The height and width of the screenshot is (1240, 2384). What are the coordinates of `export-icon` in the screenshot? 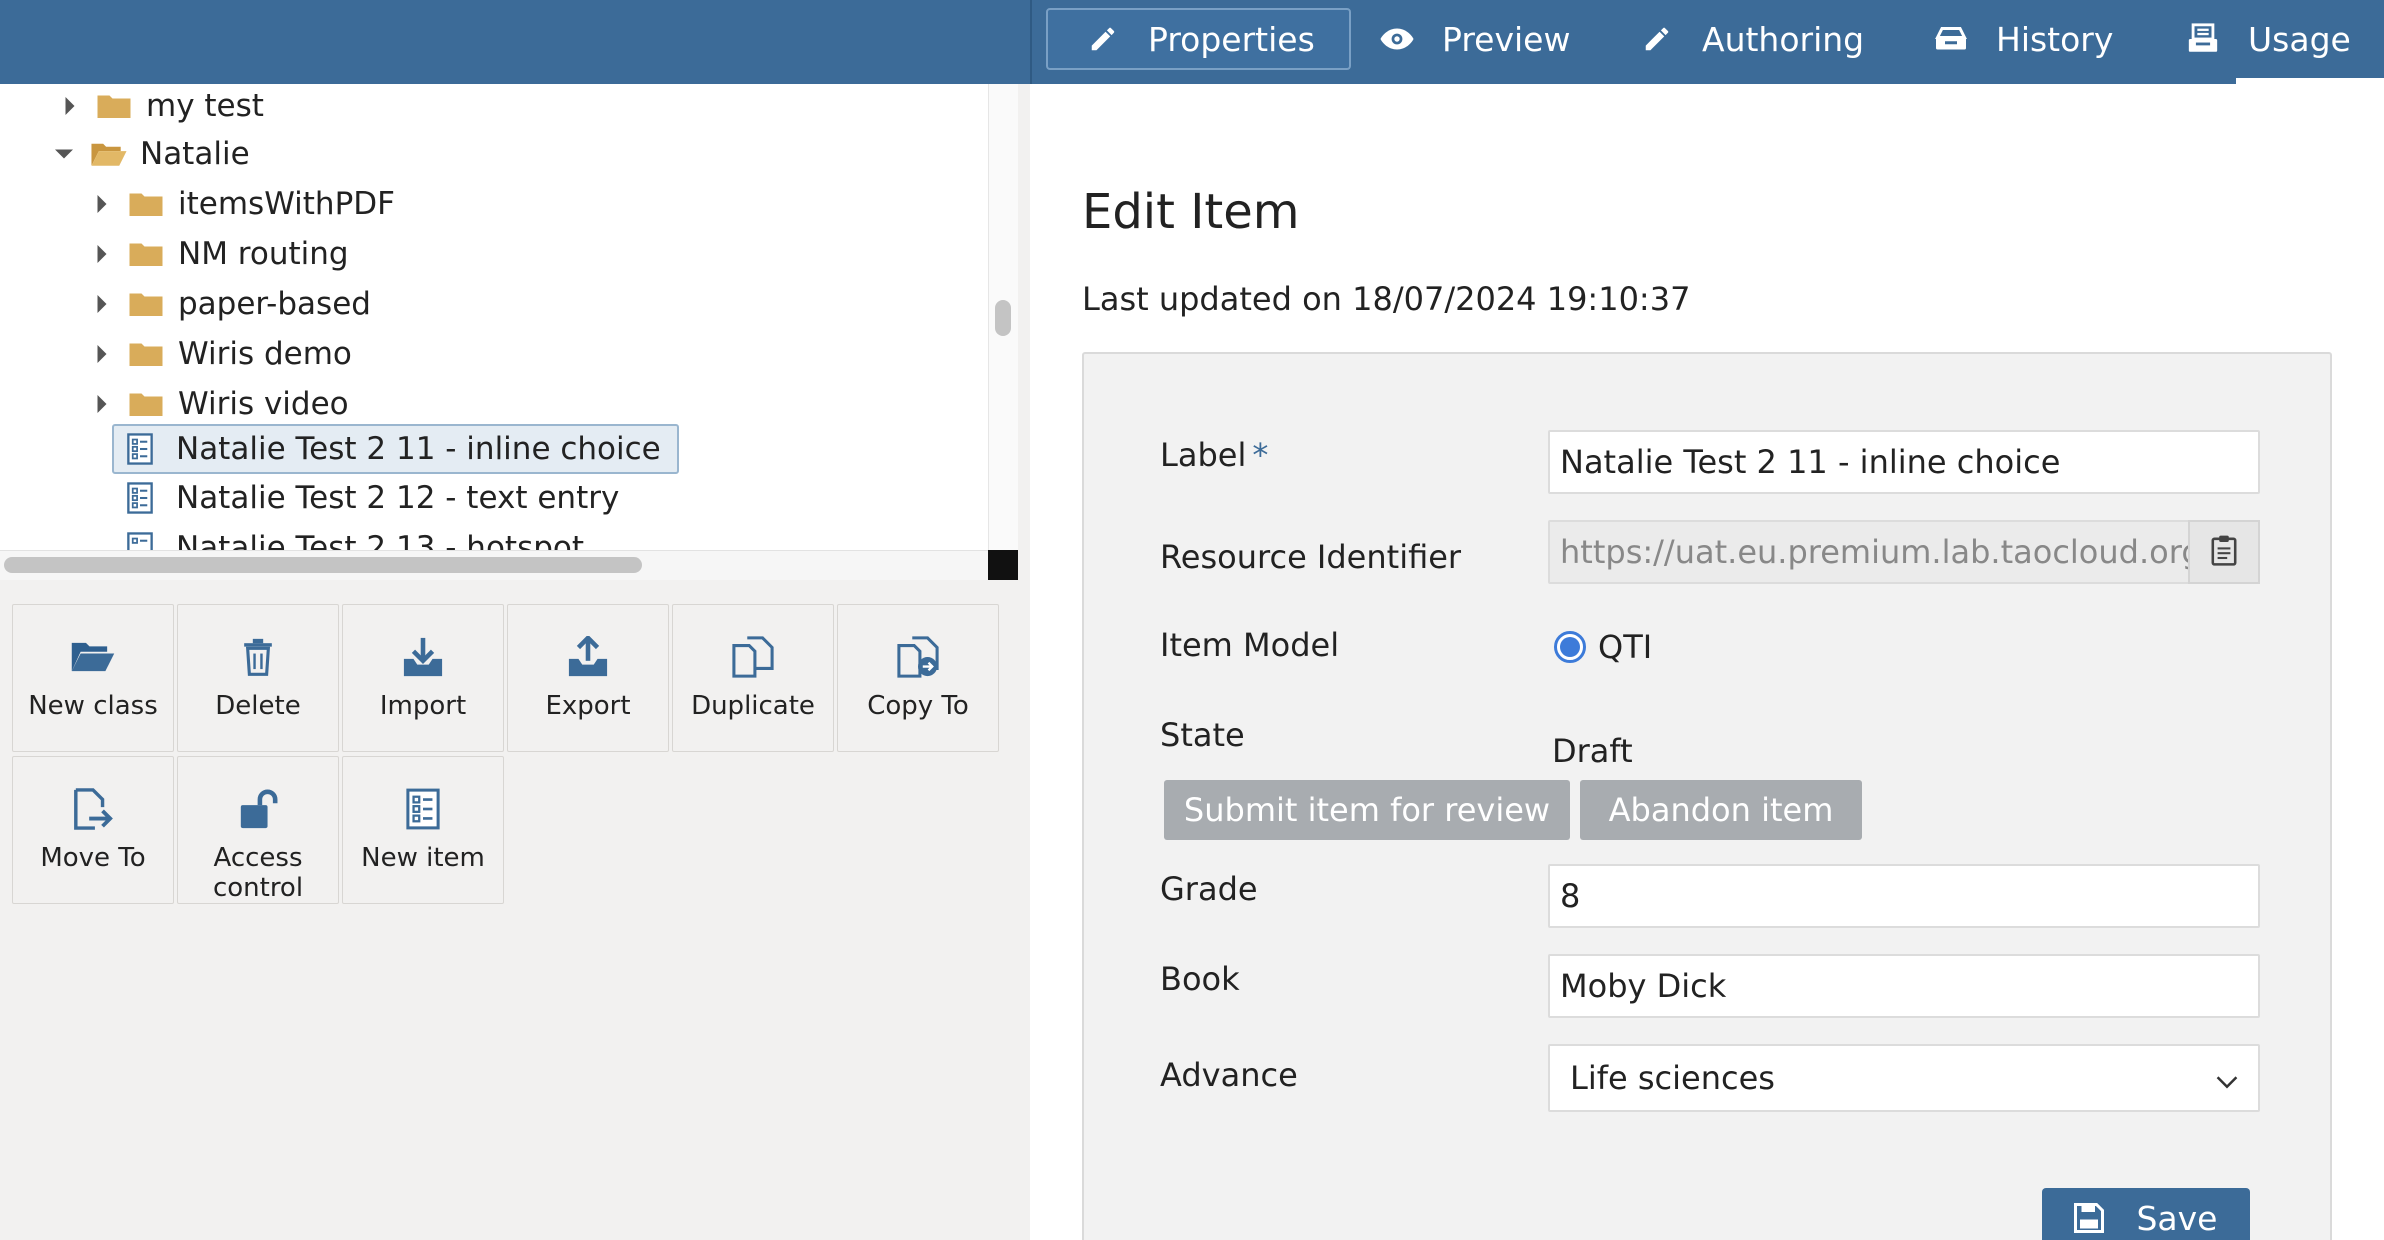 It's located at (588, 657).